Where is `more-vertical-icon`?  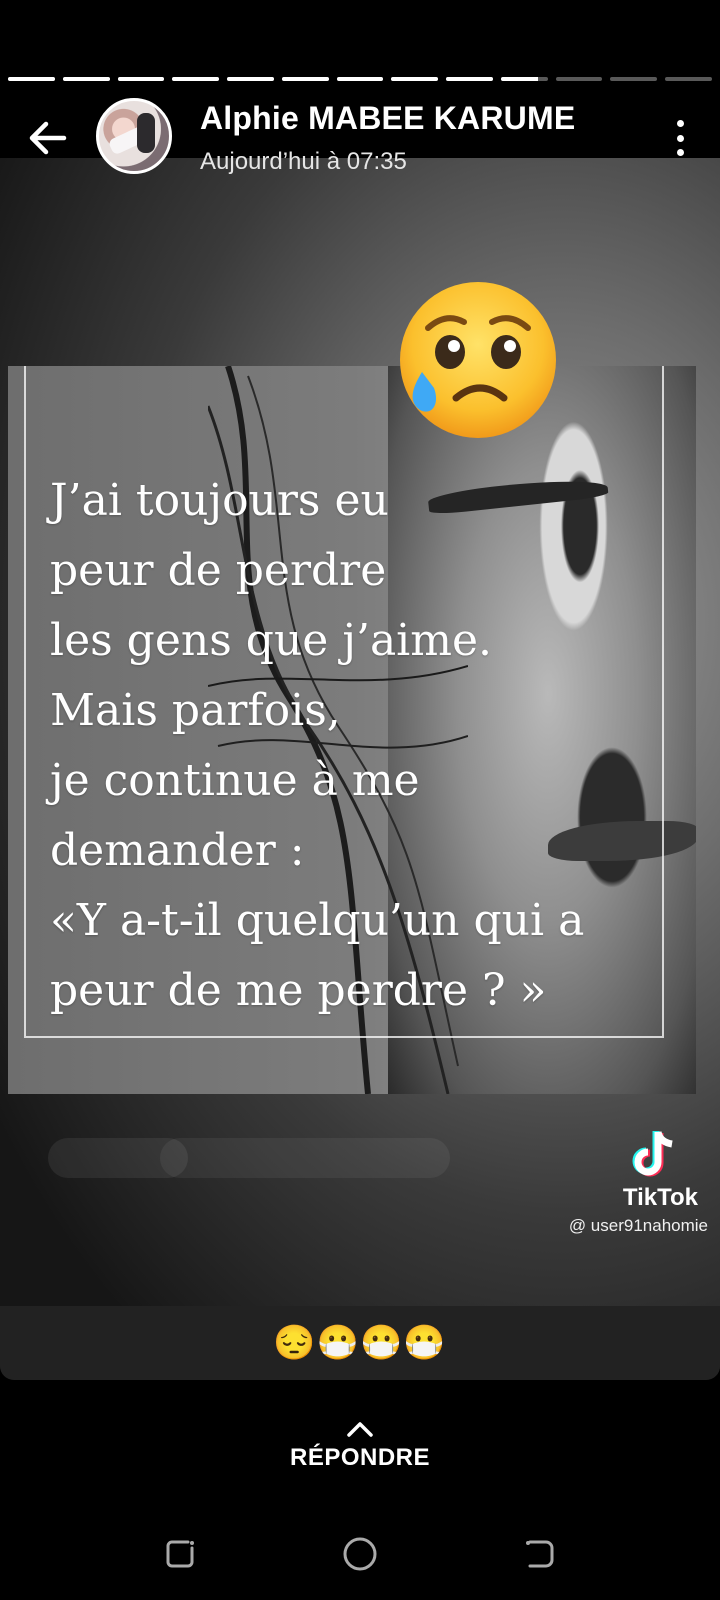
more-vertical-icon is located at coordinates (680, 138).